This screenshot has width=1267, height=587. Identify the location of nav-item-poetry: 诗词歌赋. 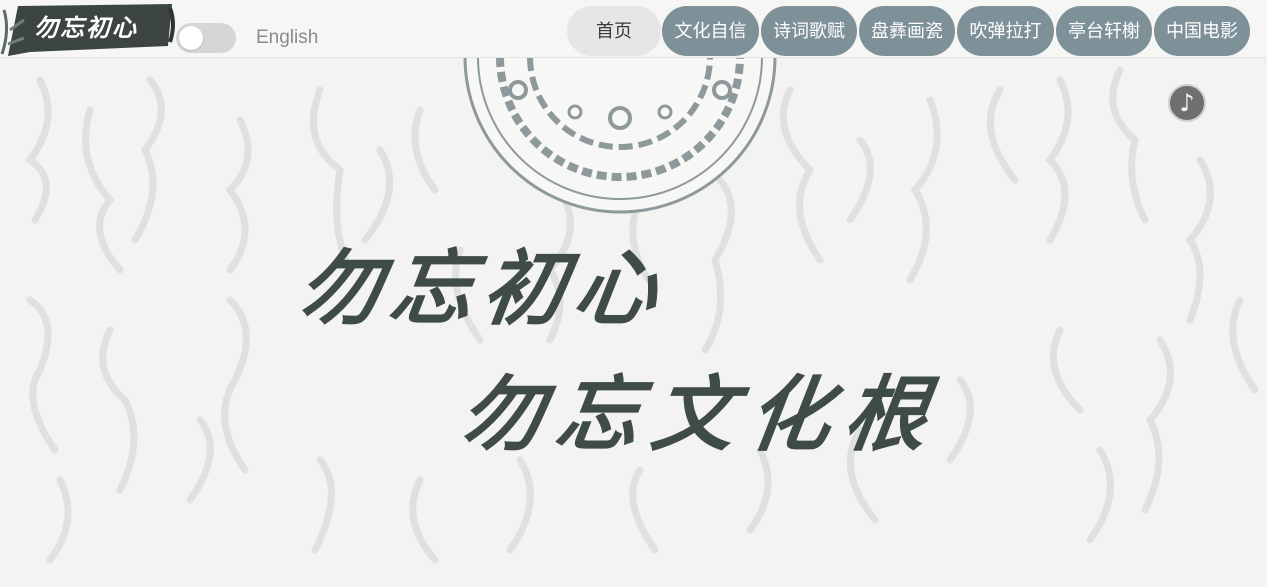
(809, 31).